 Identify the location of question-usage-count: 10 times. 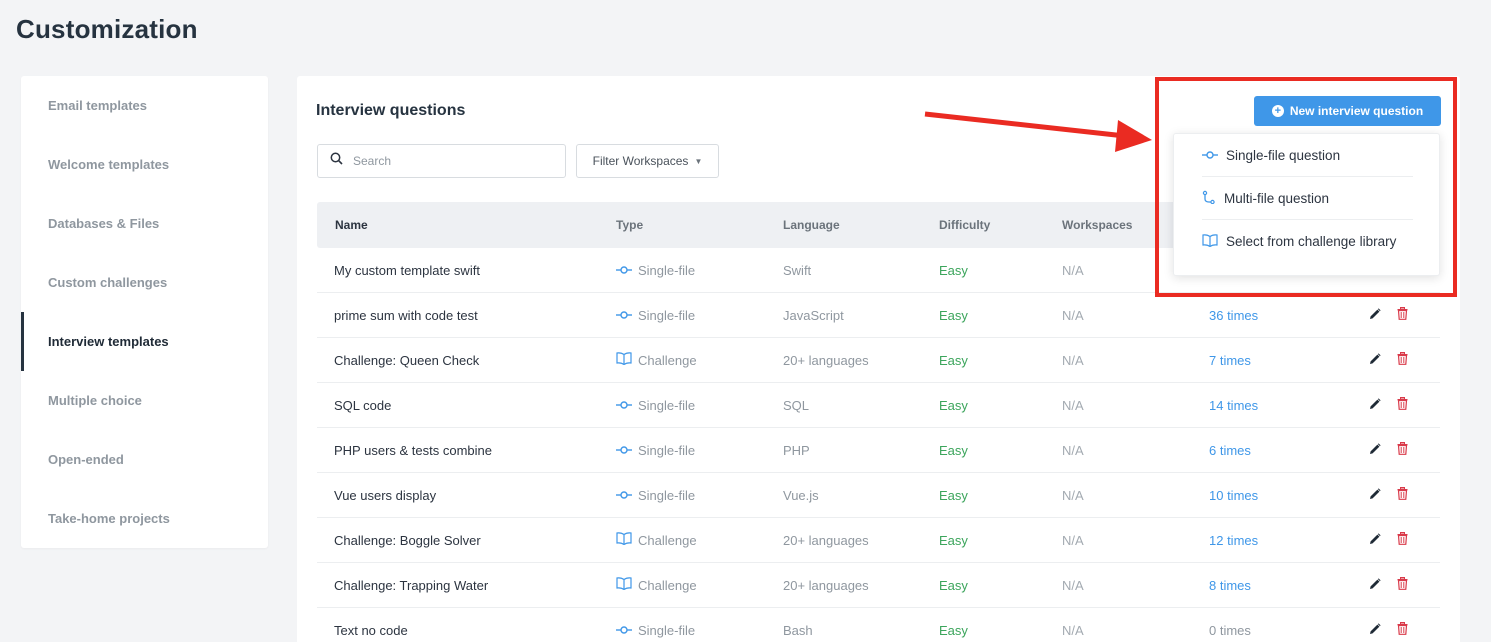
(1284, 495).